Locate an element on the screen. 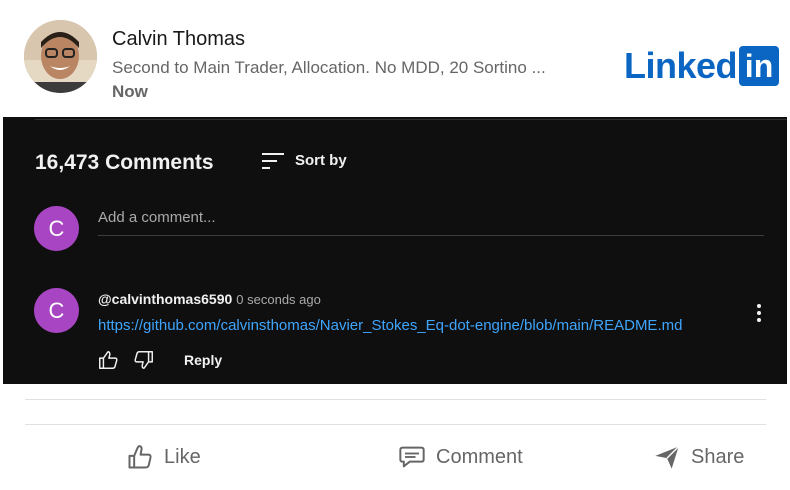 The width and height of the screenshot is (790, 490). commenter-handle: @calvinthomas6590 is located at coordinates (165, 299).